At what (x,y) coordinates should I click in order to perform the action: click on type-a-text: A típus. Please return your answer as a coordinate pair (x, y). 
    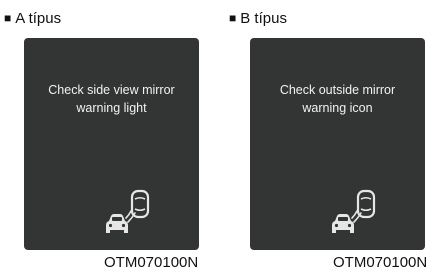
    Looking at the image, I should click on (38, 18).